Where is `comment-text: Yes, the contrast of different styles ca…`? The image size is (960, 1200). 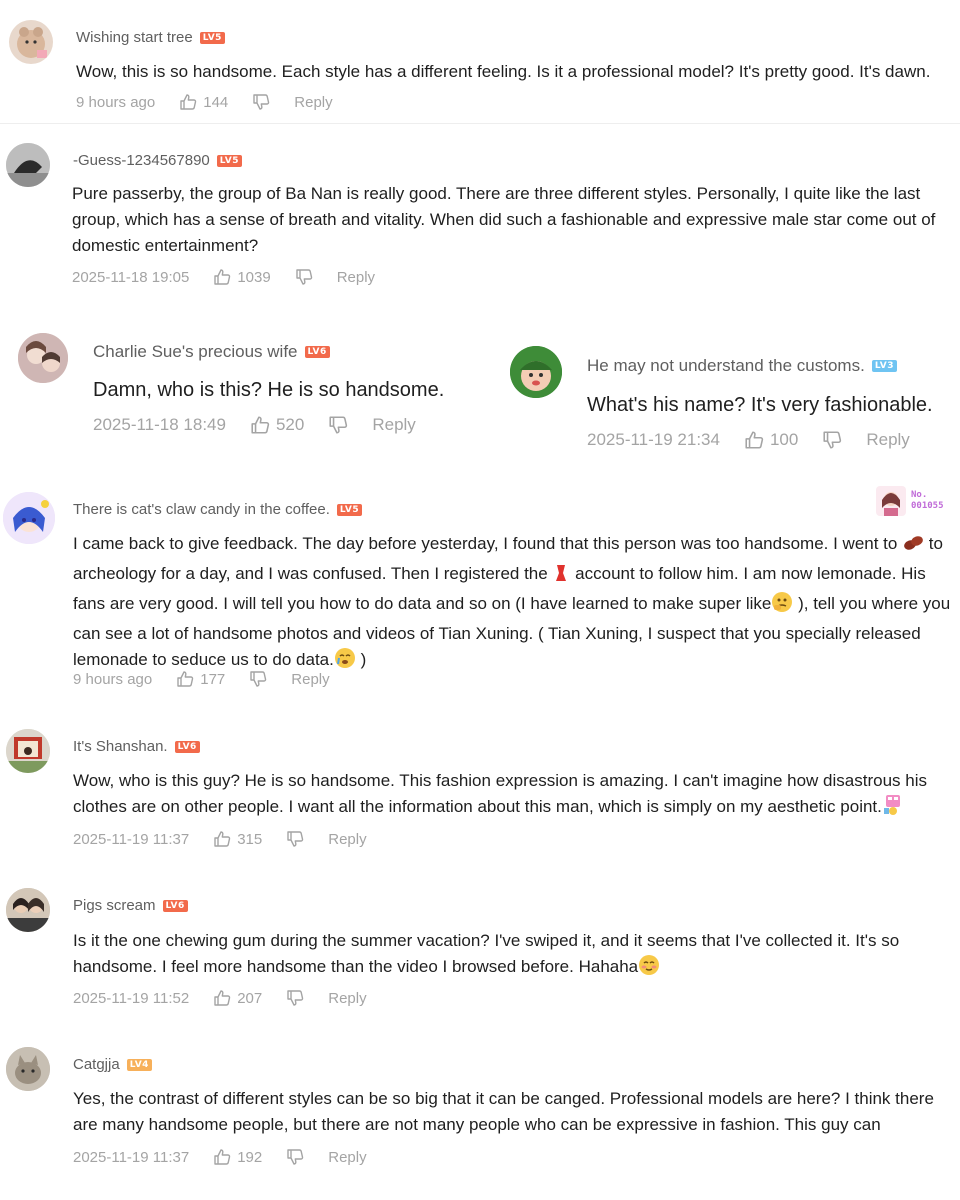
comment-text: Yes, the contrast of different styles ca… is located at coordinates (503, 1111).